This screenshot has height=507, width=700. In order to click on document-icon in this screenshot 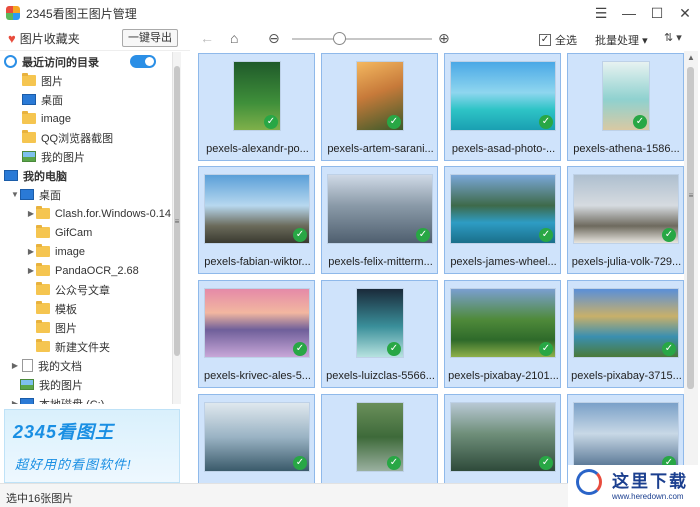, I will do `click(27, 365)`.